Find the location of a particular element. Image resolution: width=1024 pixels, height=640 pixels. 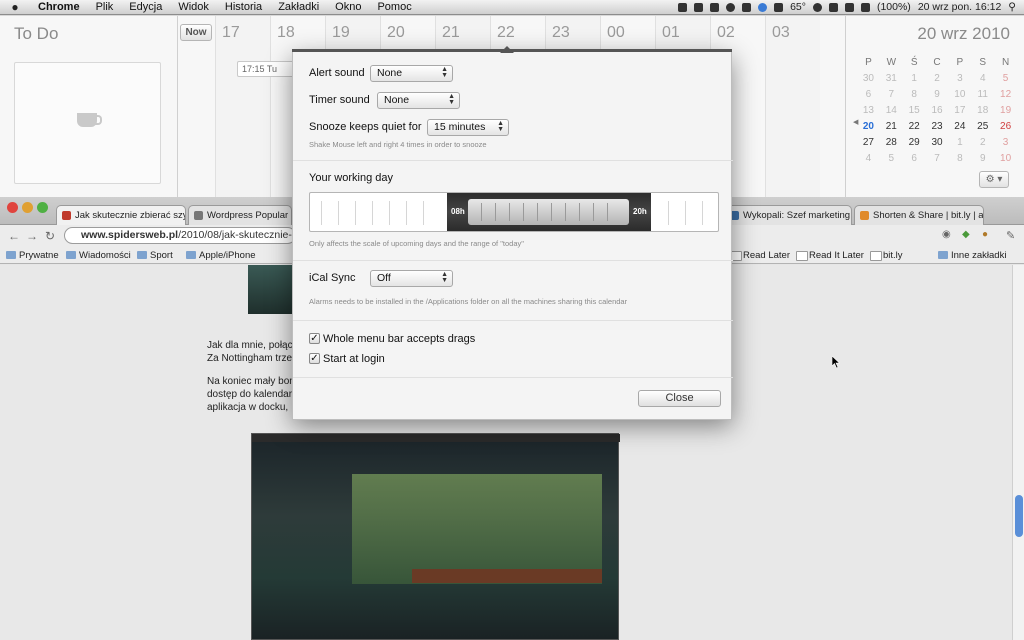

notification-icon is located at coordinates (683, 7).